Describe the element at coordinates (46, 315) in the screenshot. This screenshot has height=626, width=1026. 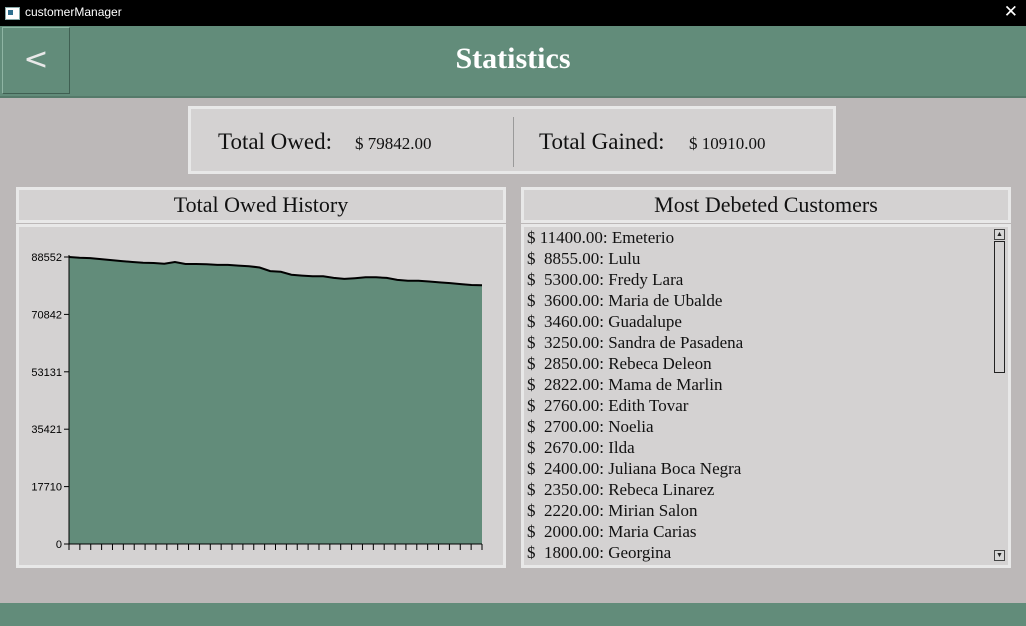
I see `y-tick-label: 70842` at that location.